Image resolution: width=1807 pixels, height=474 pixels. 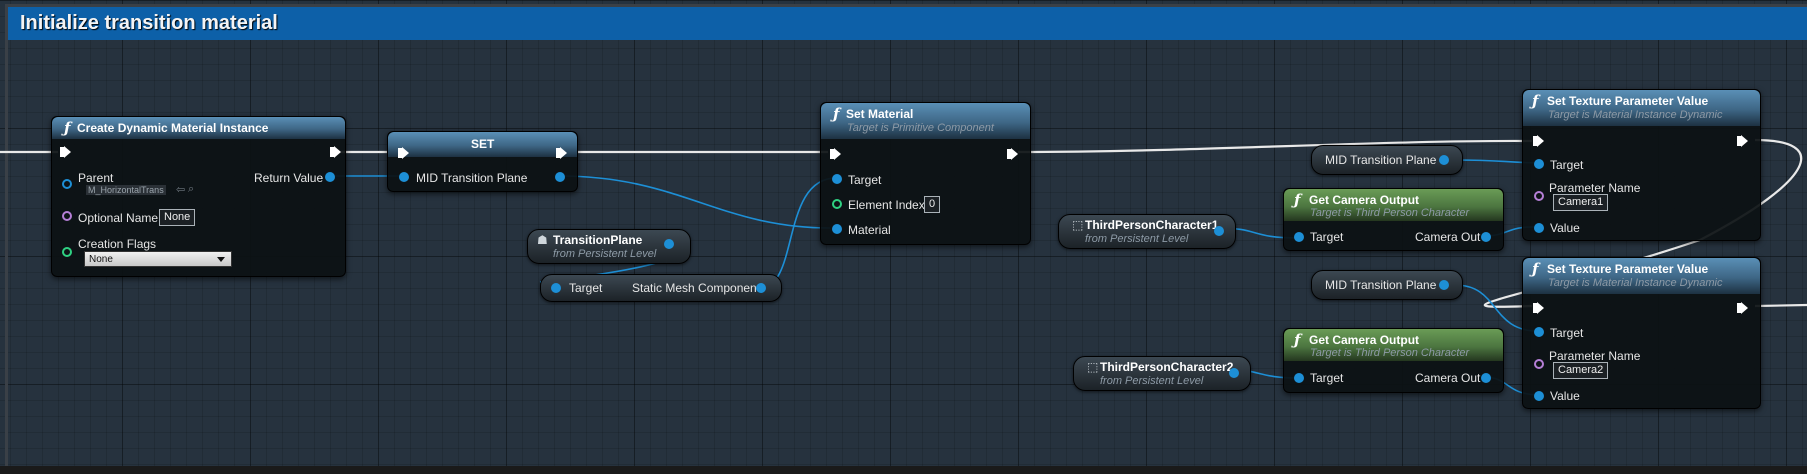 I want to click on element-index-field: 0, so click(x=932, y=204).